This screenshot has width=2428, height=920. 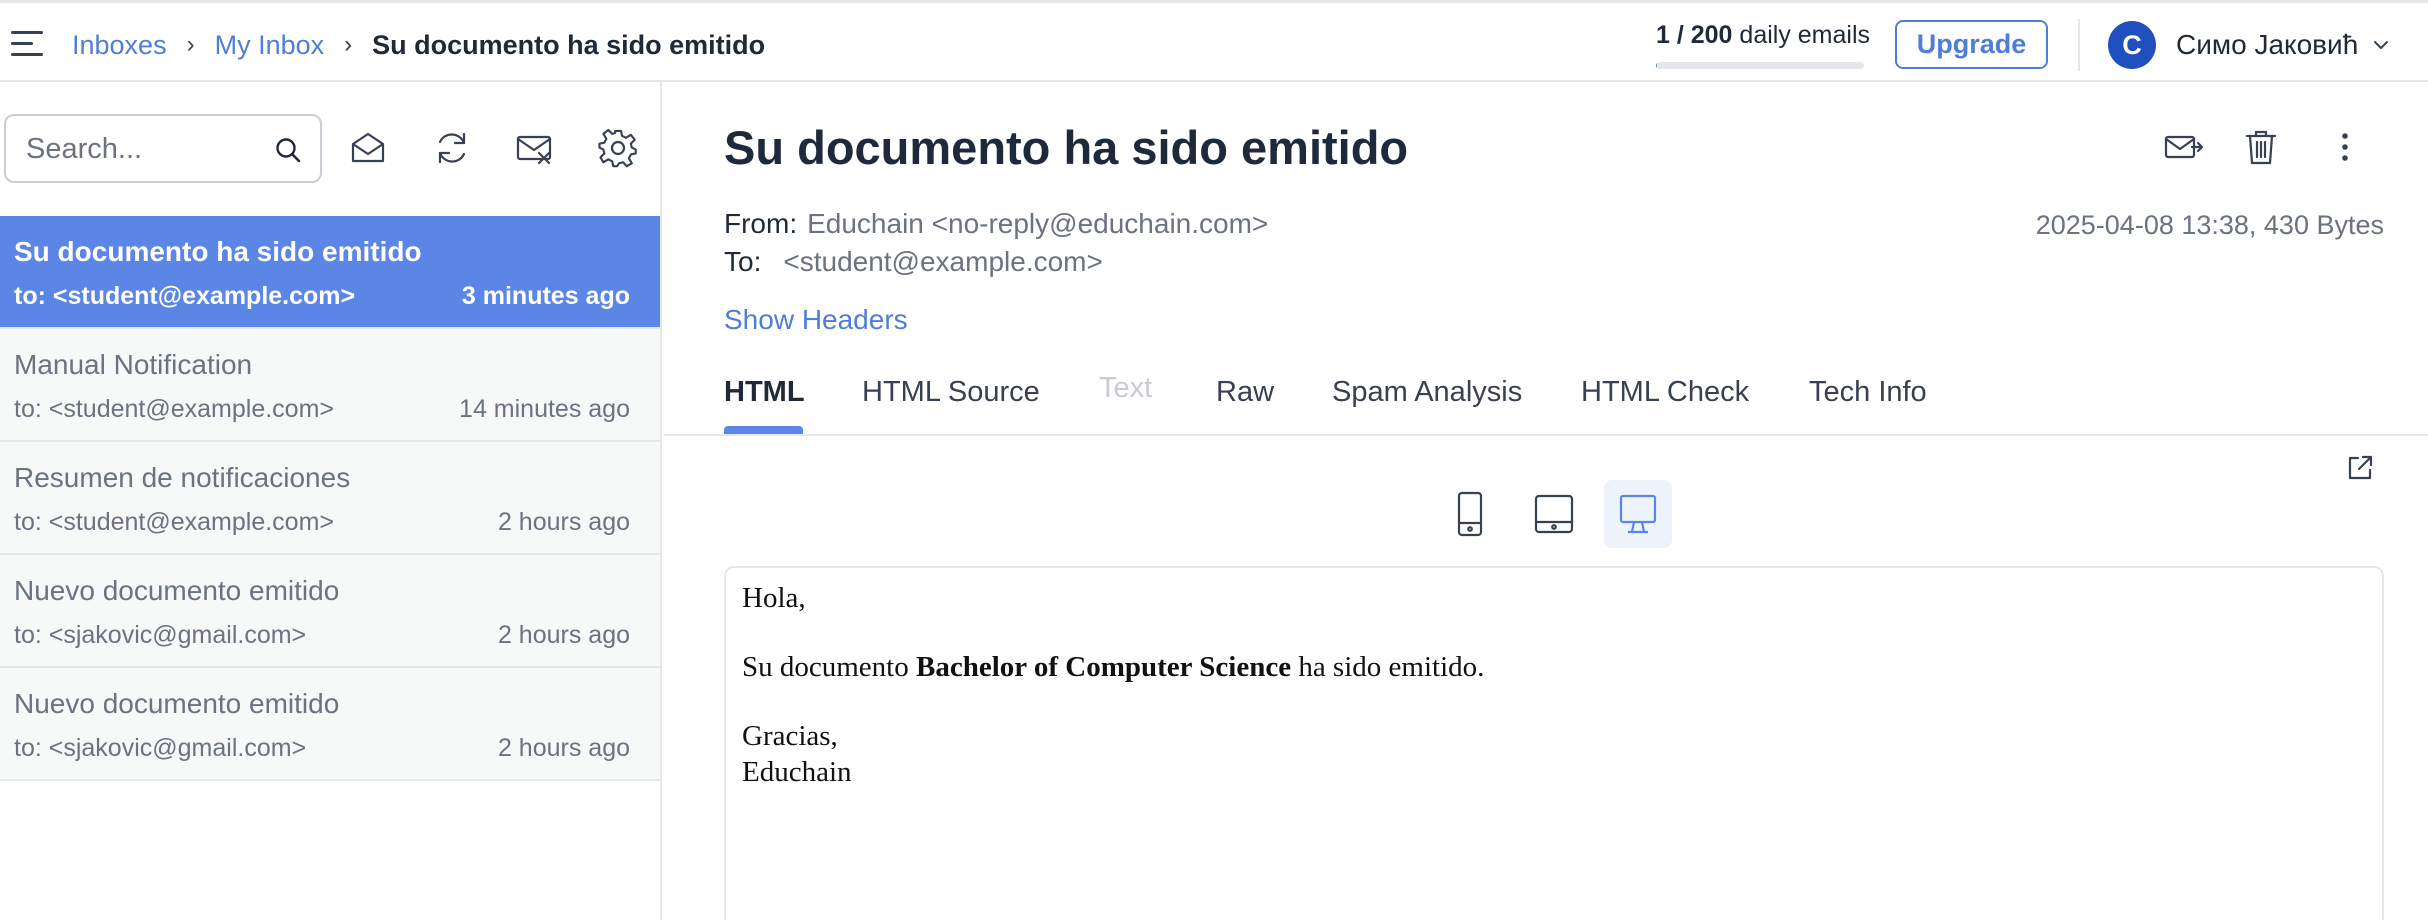 I want to click on message-subject: Resumen de notificaciones, so click(x=182, y=477).